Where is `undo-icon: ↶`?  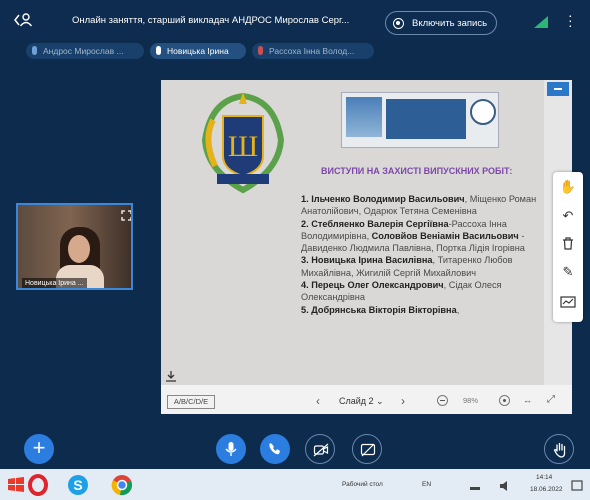 undo-icon: ↶ is located at coordinates (568, 216).